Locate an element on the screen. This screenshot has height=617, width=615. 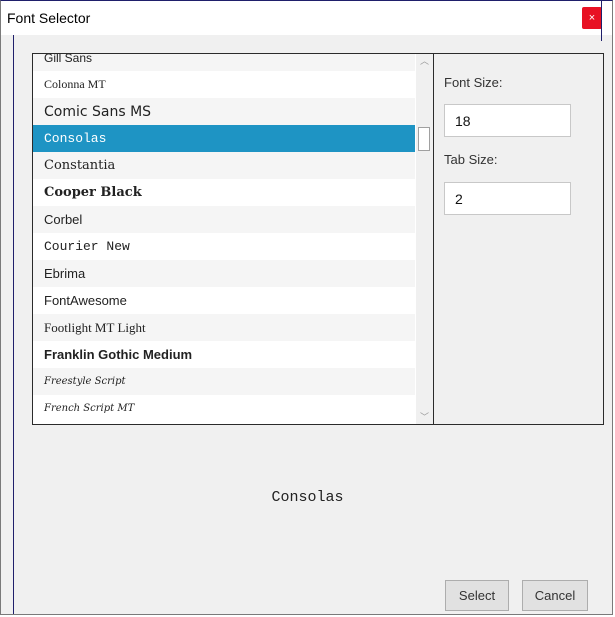
font-list-item: Constantia is located at coordinates (224, 165).